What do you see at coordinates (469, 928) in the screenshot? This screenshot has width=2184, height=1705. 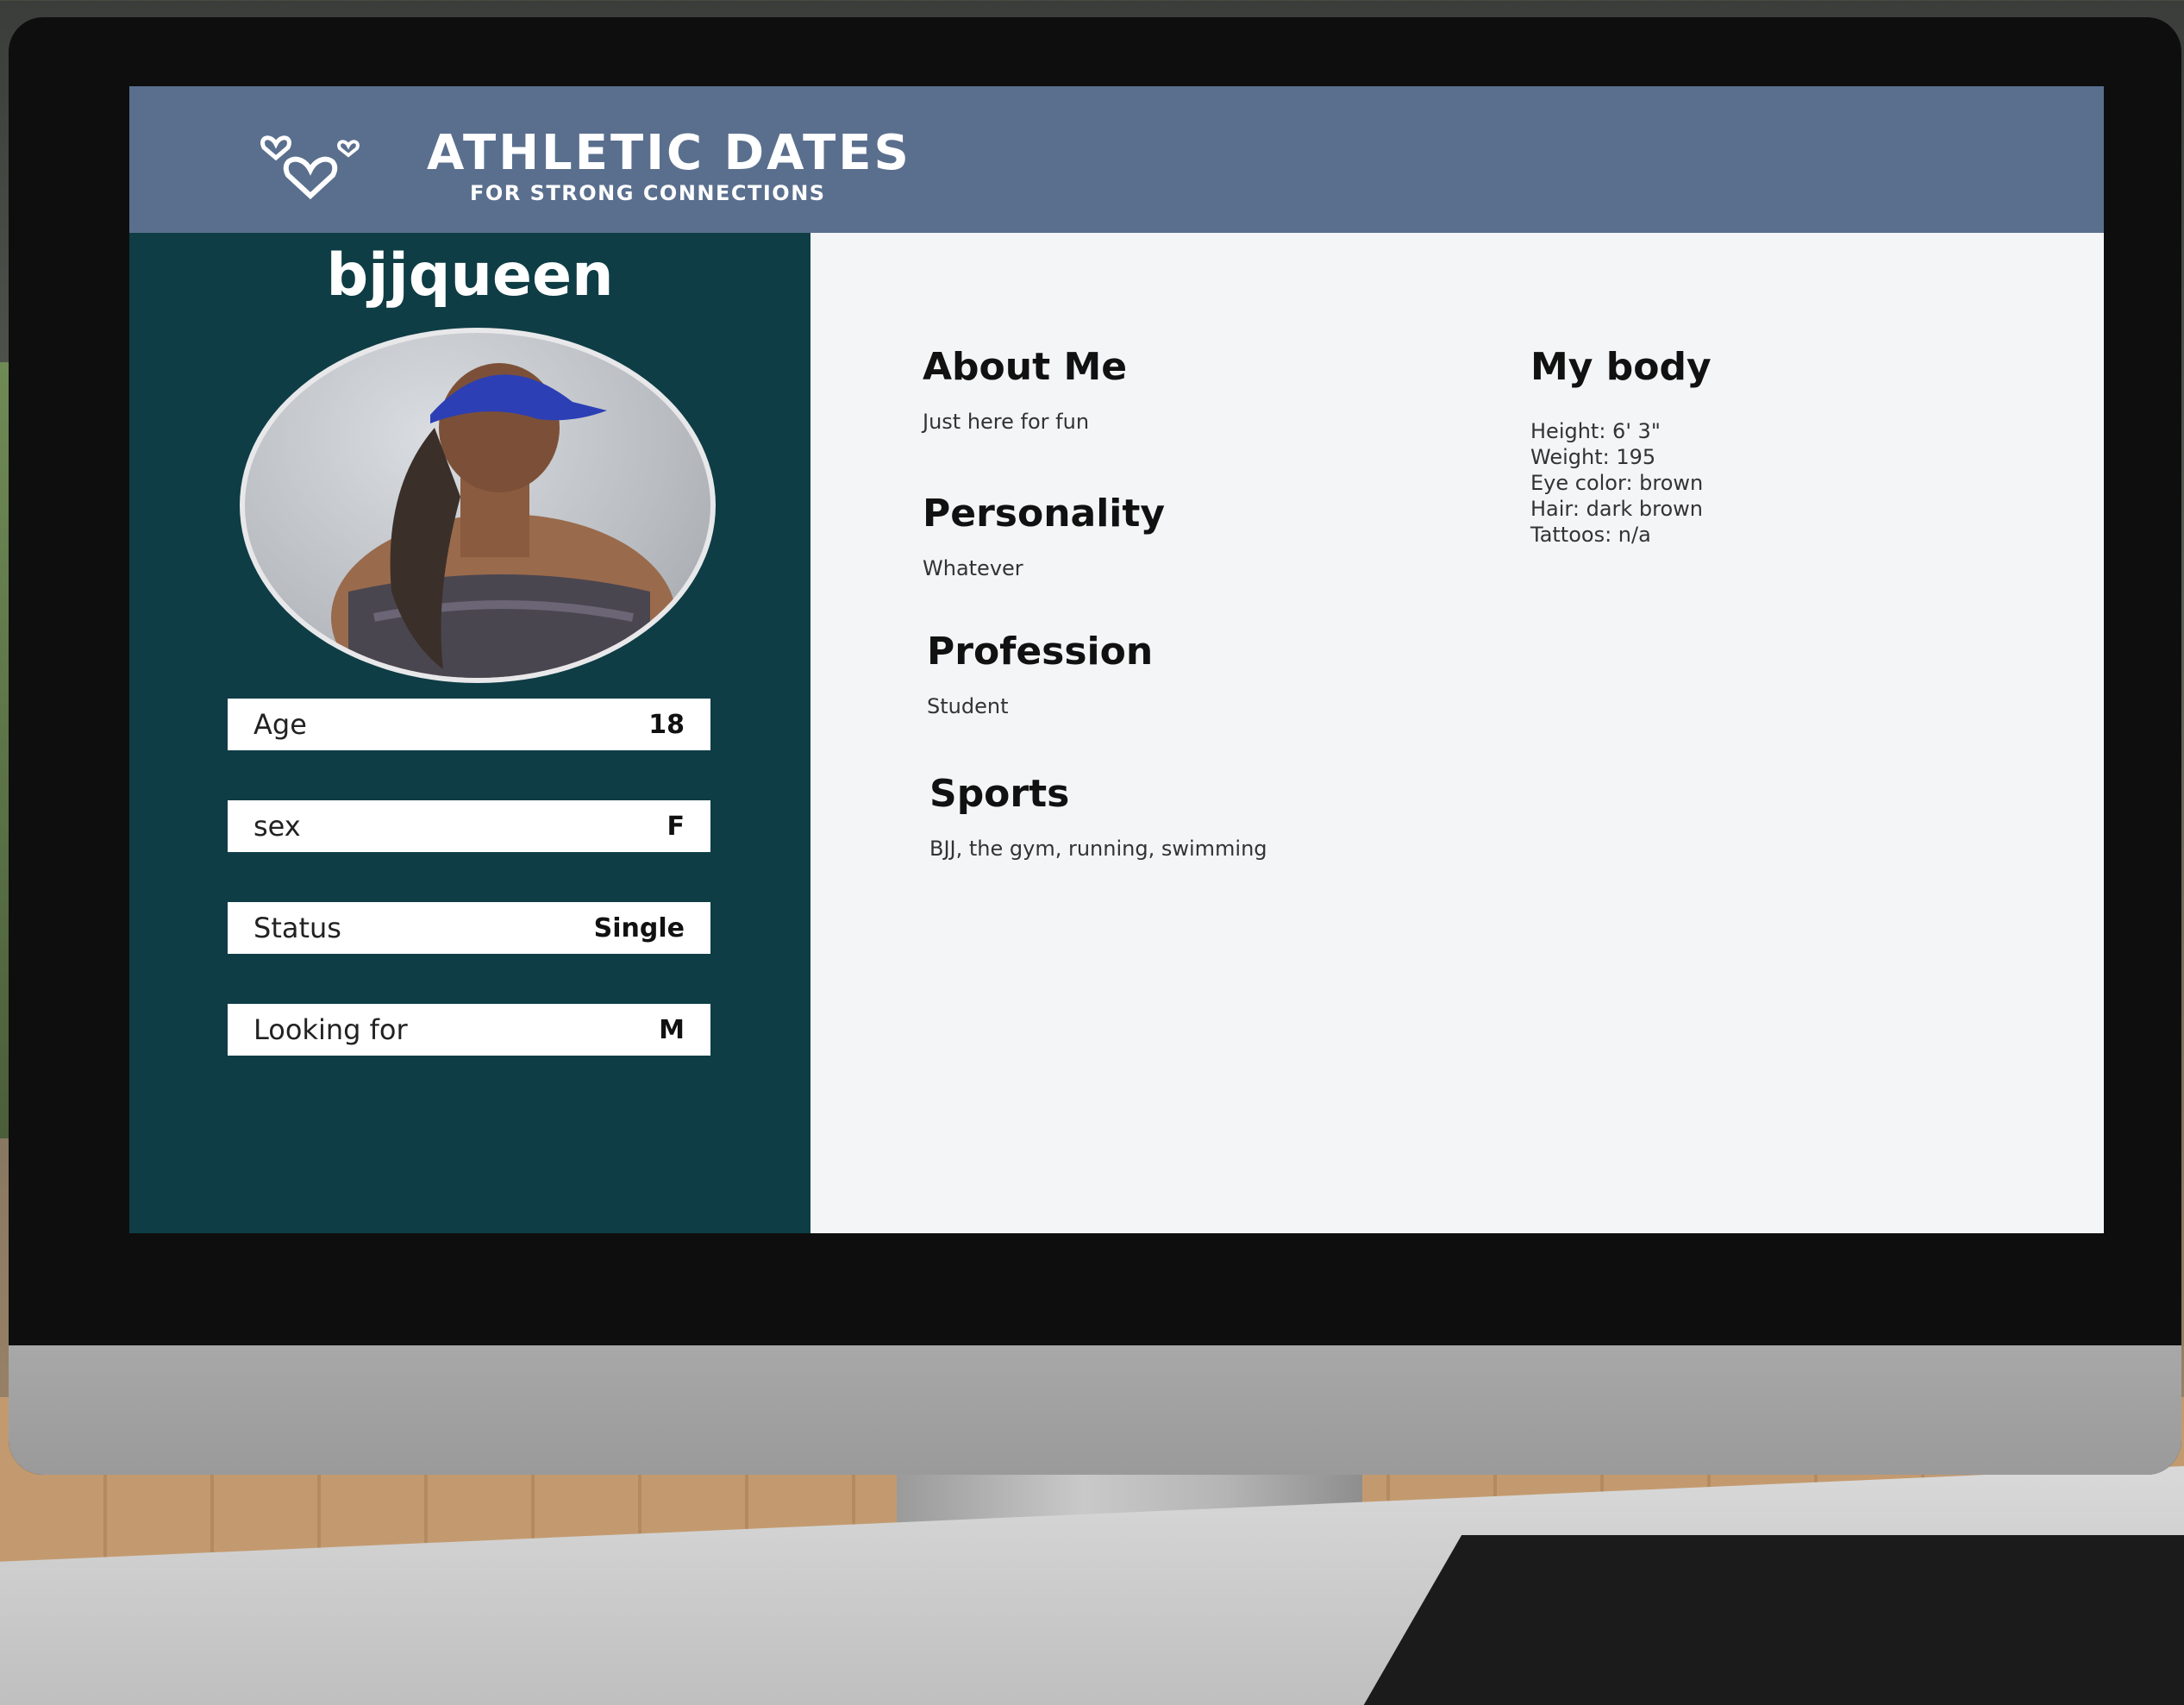 I see `info-row-status: Status Single` at bounding box center [469, 928].